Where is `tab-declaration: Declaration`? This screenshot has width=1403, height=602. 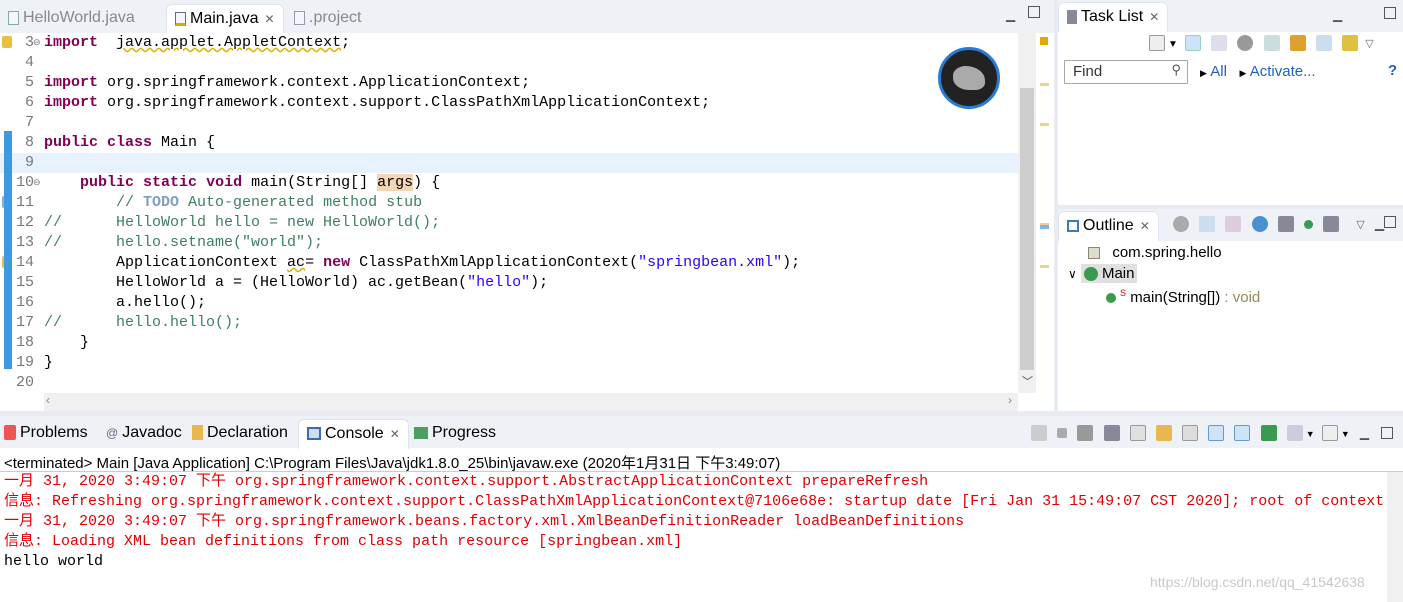 tab-declaration: Declaration is located at coordinates (240, 434).